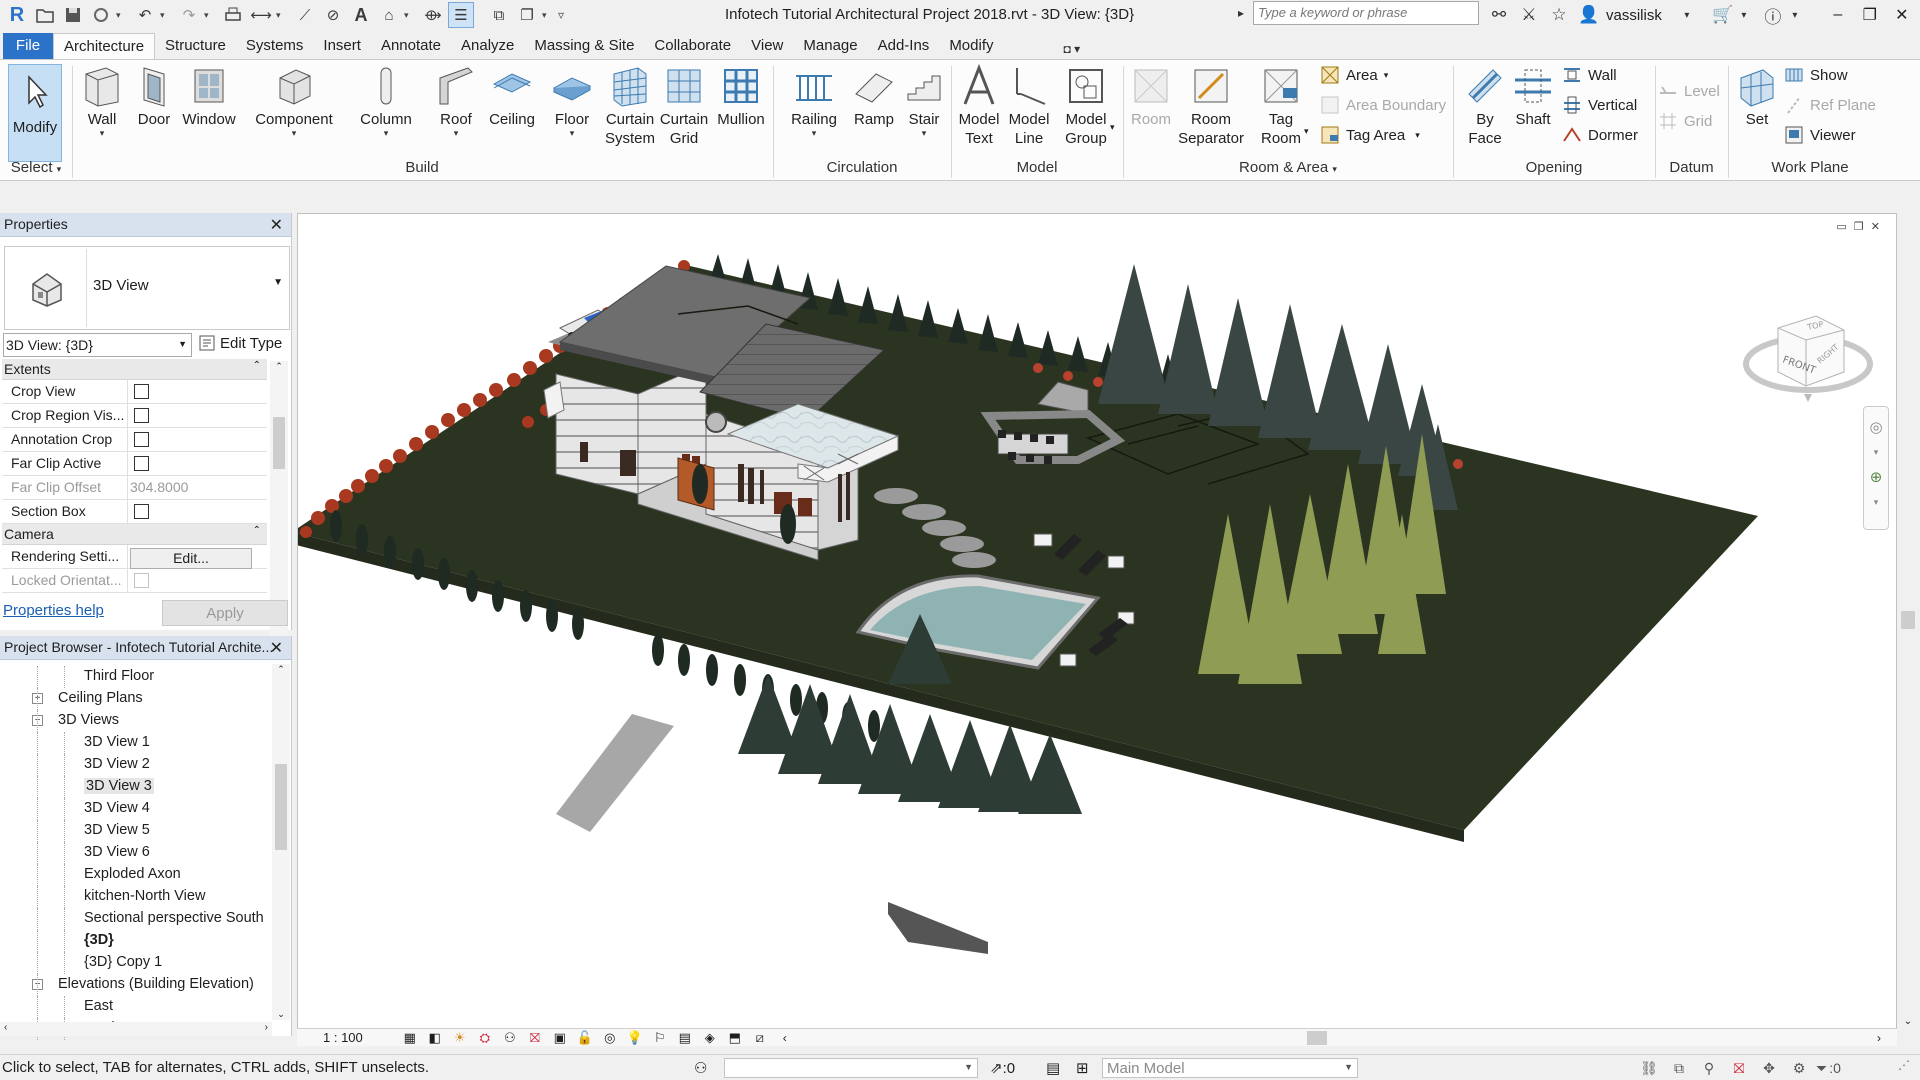 The image size is (1920, 1080). Describe the element at coordinates (1230, 1068) in the screenshot. I see `design-option-select: Main Model ▼` at that location.